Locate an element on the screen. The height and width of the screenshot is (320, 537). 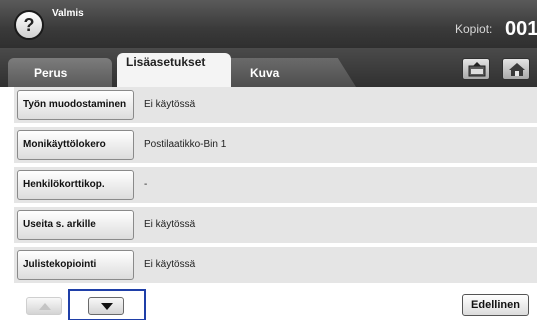
arrow-up-icon is located at coordinates (45, 306).